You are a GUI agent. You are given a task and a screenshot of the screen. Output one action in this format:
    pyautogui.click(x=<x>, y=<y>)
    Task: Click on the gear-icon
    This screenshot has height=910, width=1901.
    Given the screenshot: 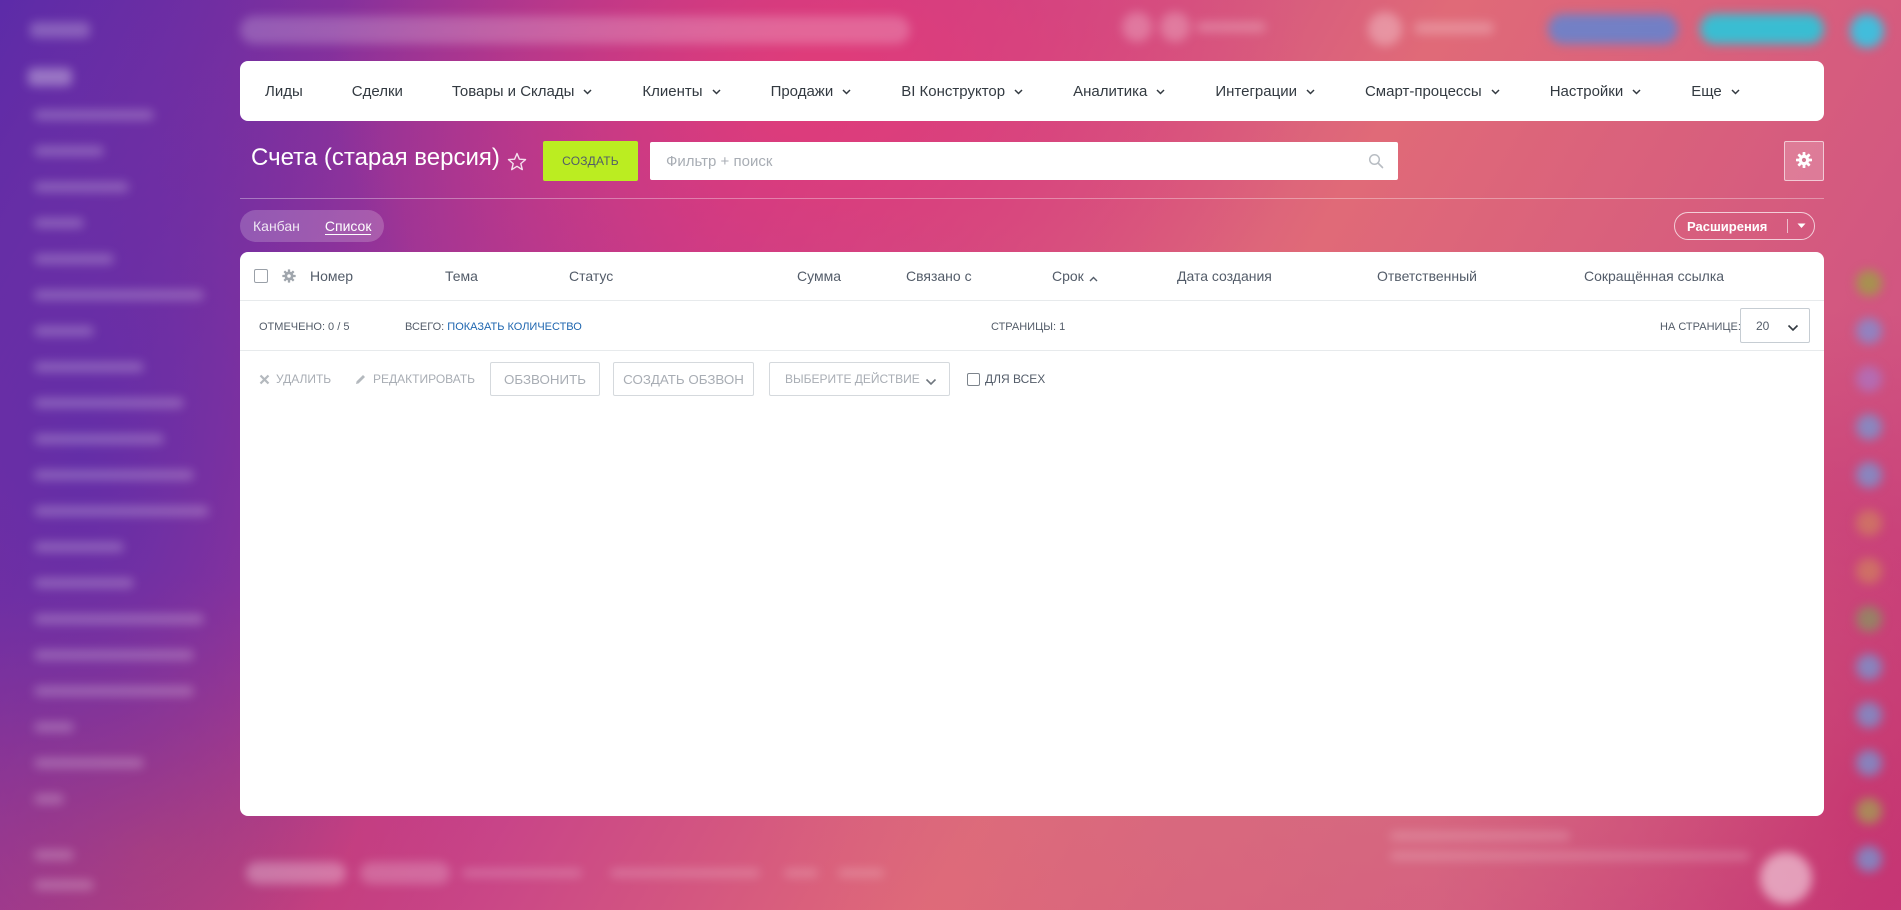 What is the action you would take?
    pyautogui.click(x=1804, y=161)
    